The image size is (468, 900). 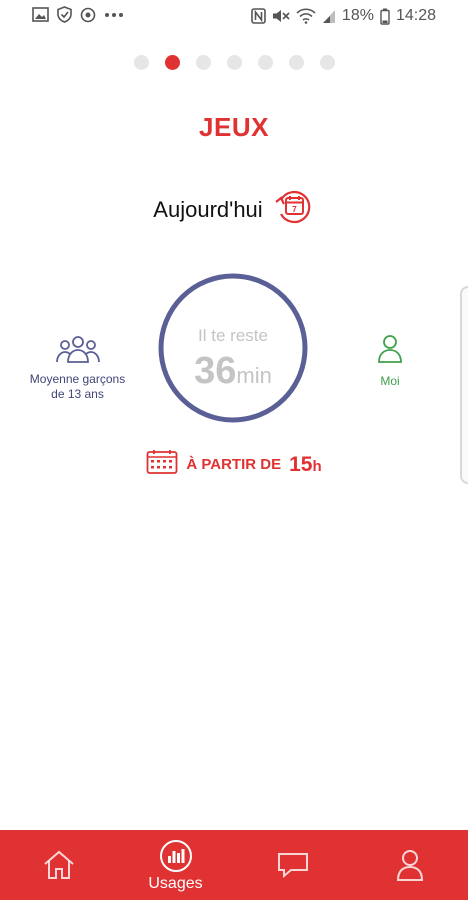 What do you see at coordinates (317, 466) in the screenshot?
I see `available-from-unit: h` at bounding box center [317, 466].